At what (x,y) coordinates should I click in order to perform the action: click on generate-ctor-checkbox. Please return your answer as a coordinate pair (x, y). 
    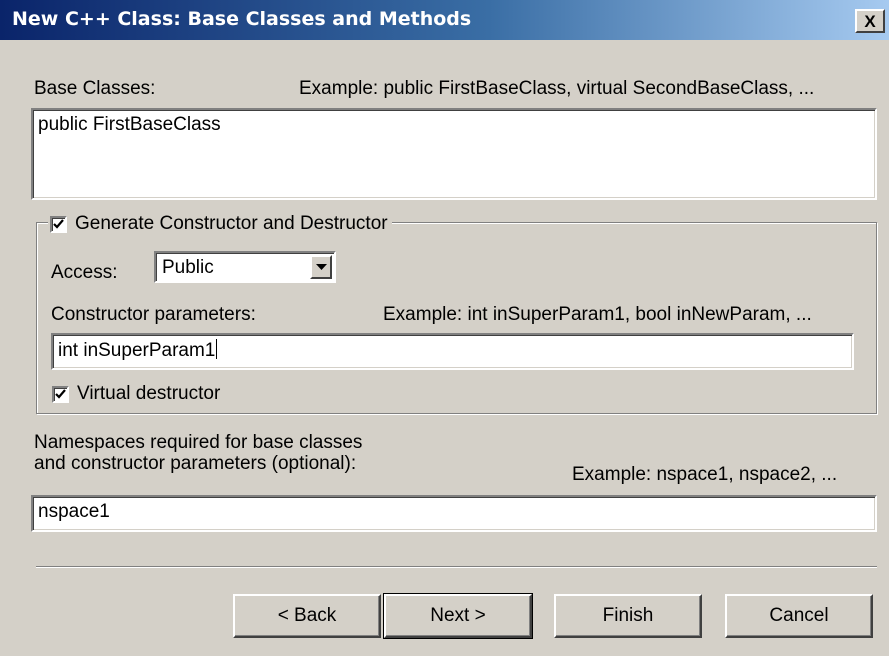
    Looking at the image, I should click on (58, 224).